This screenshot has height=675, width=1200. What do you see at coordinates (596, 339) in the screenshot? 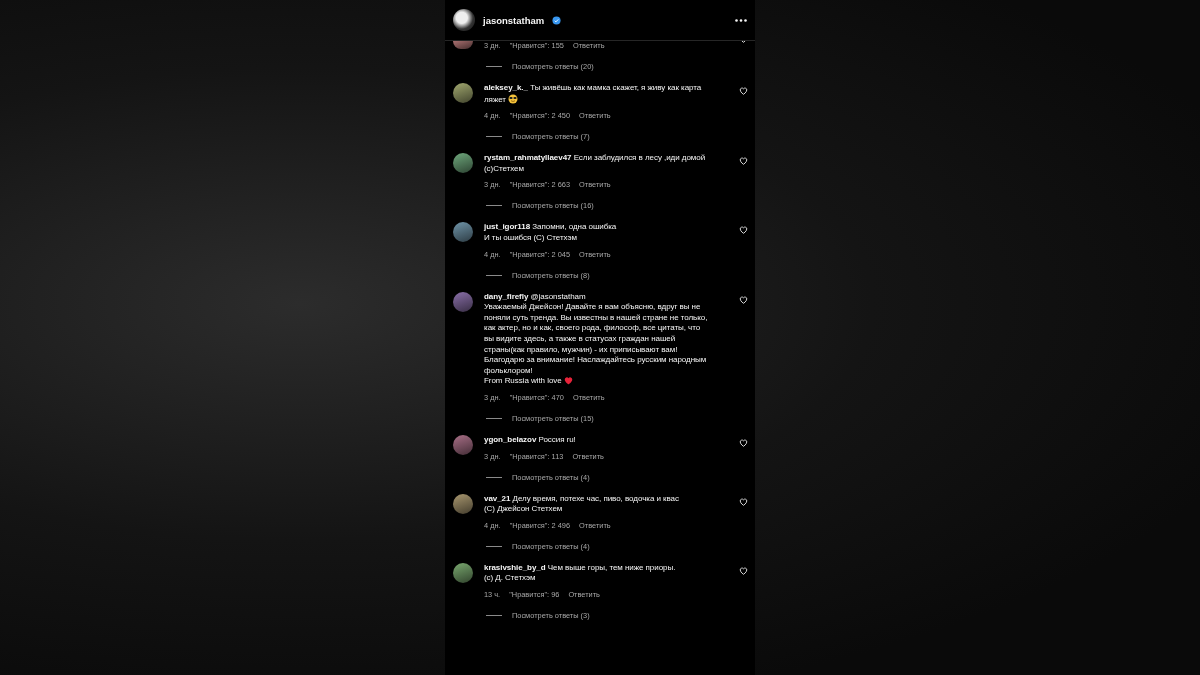
I see `comment-text: dany_firefly @jasonstatham Уважаемый Джейсон! Давайте я вам объясню, вдруг вы не поняли суть тренда. Вы известны в нашей стране не только, как актер, но и как, своего рода, философ, все цитаты, что вы видите здесь, а также в статусах граждан нашей страны(как правило, мужчин) - их приписывают вам! Благодарю за внимание! Наслаждайтесь русским народным фольклором! From Russia with love` at bounding box center [596, 339].